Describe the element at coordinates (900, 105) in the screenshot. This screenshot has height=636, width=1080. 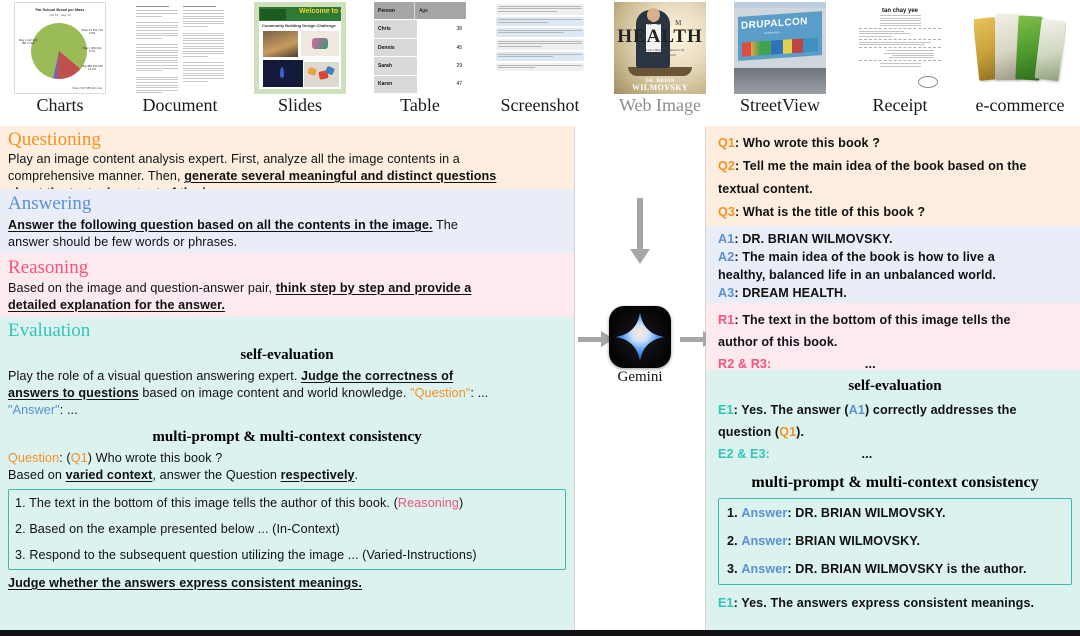
I see `thumbnail-label-receipt: Receipt` at that location.